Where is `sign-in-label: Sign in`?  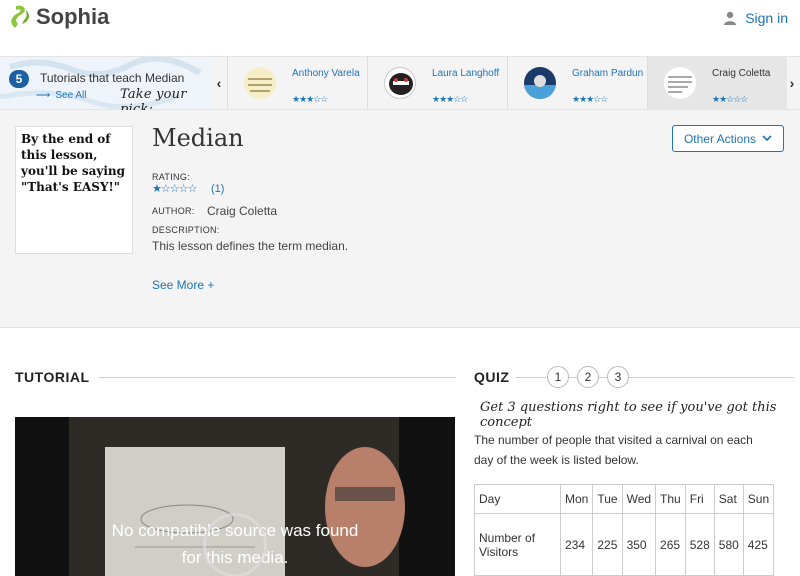
sign-in-label: Sign in is located at coordinates (766, 18).